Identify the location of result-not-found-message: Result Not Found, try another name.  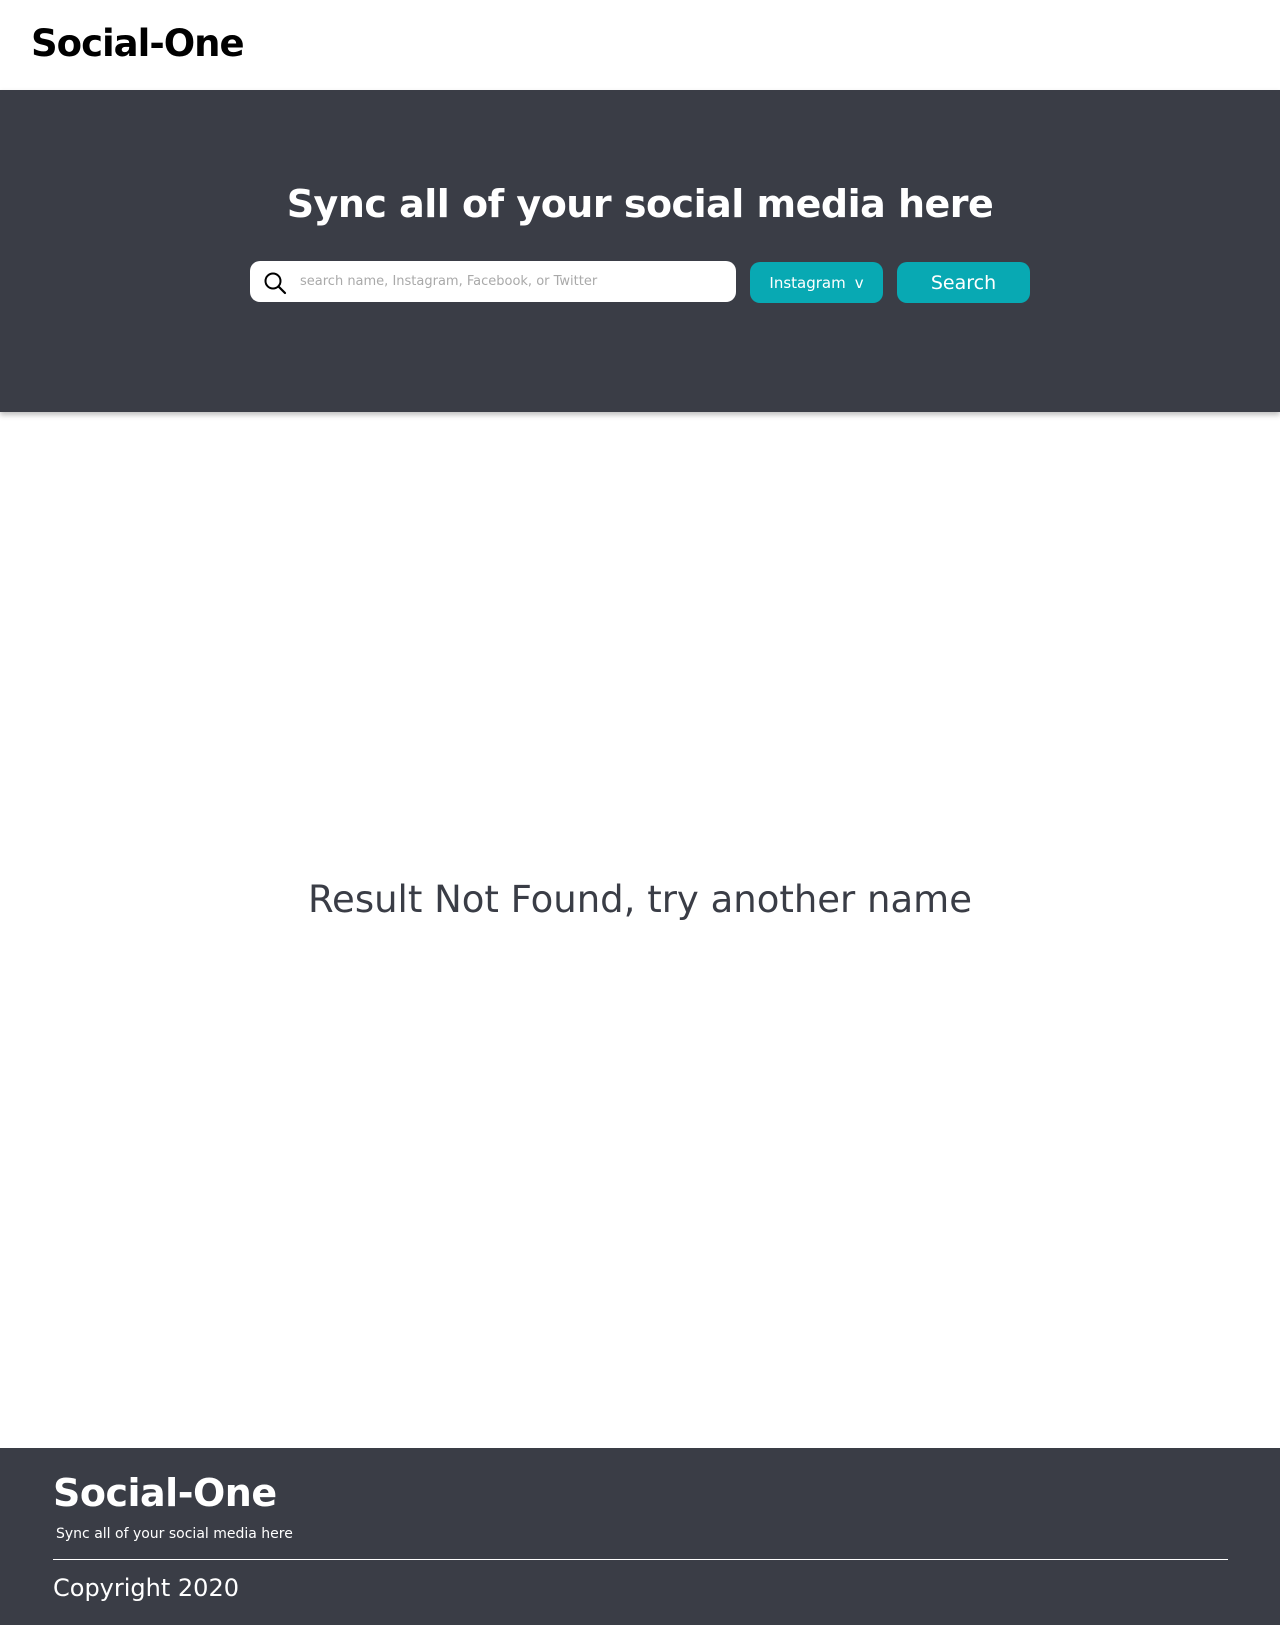
(640, 899).